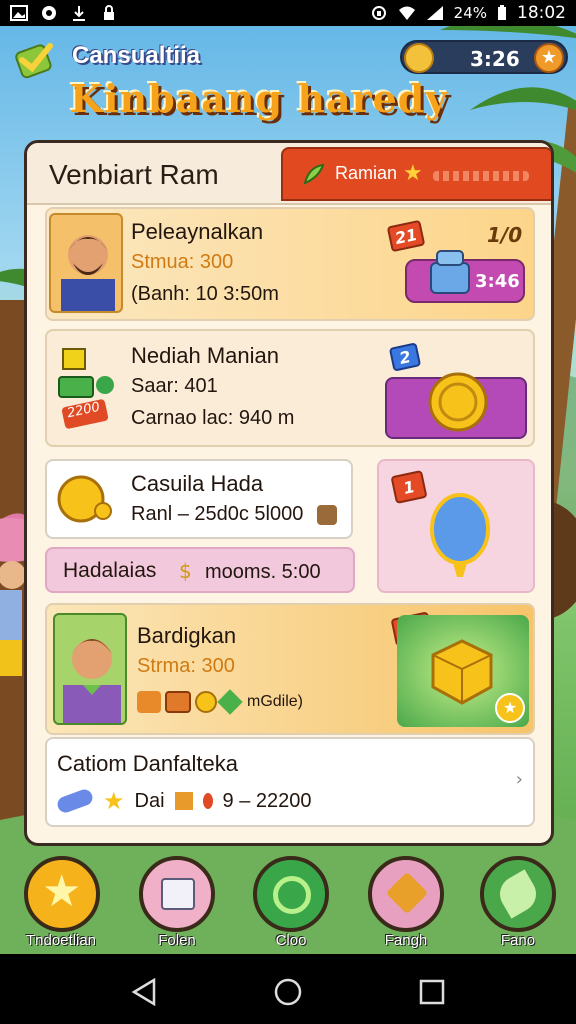  Describe the element at coordinates (197, 483) in the screenshot. I see `card-title: Casuila Hada` at that location.